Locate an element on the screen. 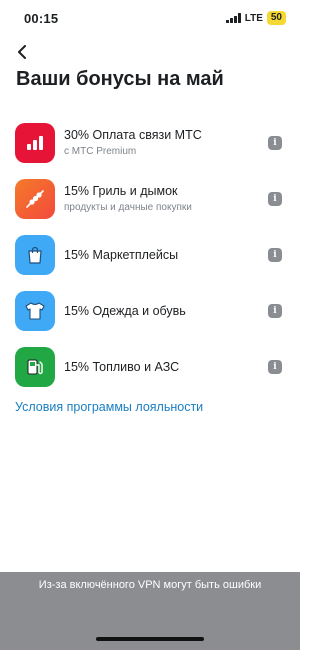 This screenshot has height=650, width=320. battery-icon: 50 is located at coordinates (276, 18).